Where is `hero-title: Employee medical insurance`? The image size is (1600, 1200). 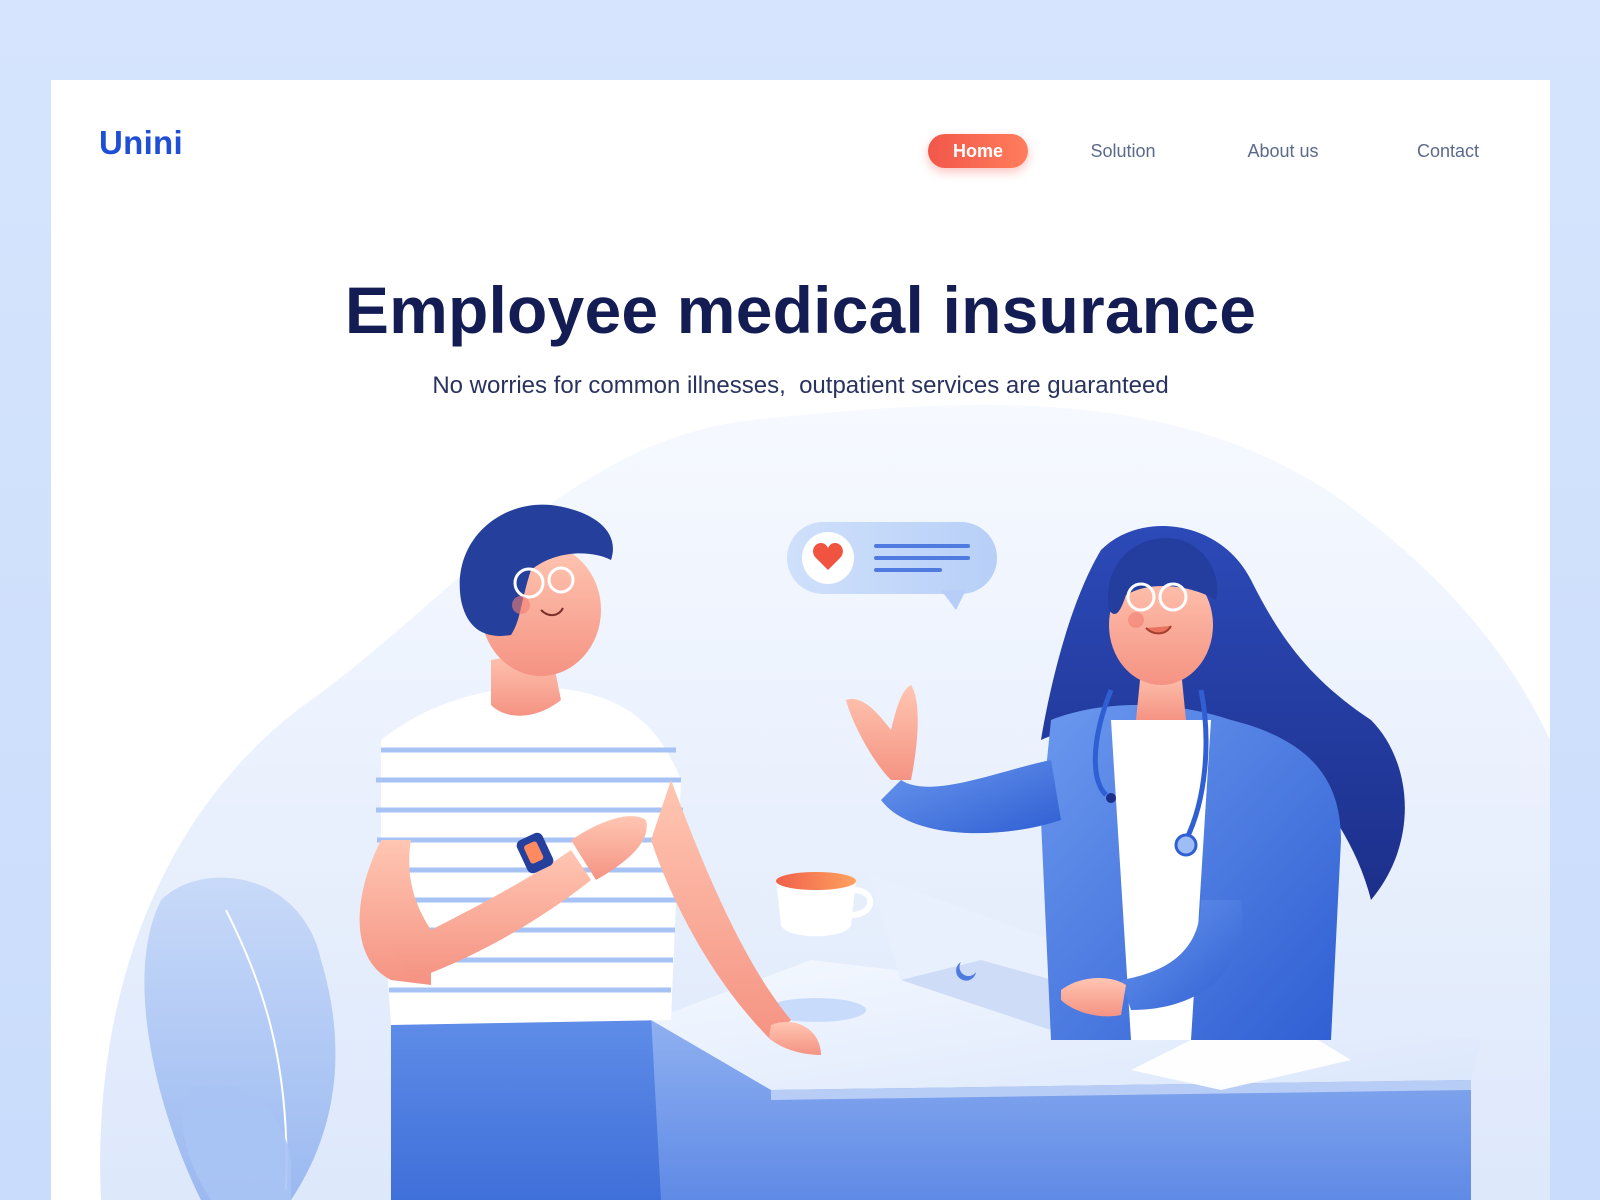
hero-title: Employee medical insurance is located at coordinates (800, 310).